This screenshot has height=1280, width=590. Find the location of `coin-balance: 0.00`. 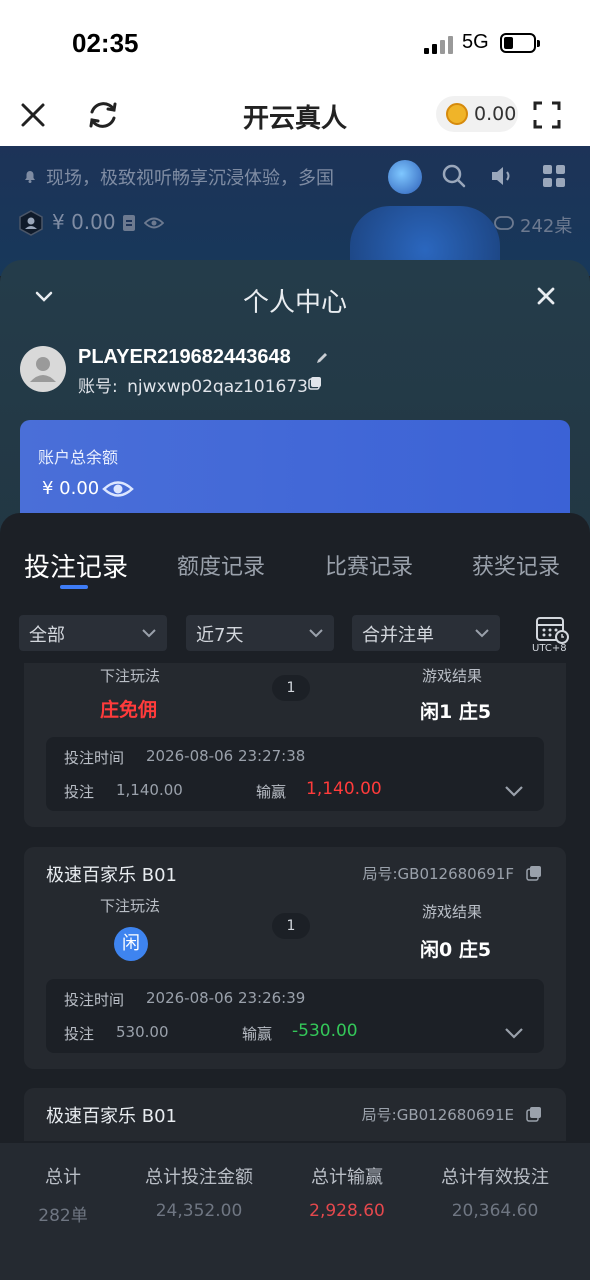

coin-balance: 0.00 is located at coordinates (477, 114).